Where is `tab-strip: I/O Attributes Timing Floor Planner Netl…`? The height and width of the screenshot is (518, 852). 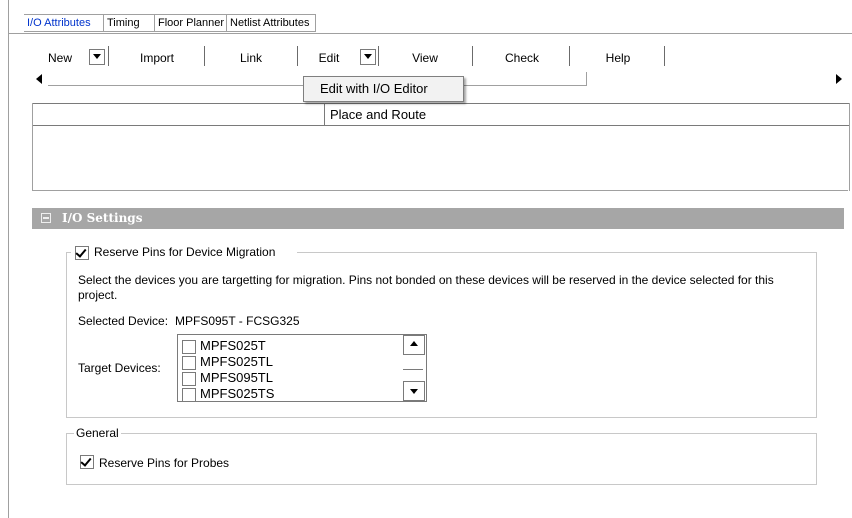
tab-strip: I/O Attributes Timing Floor Planner Netl… is located at coordinates (170, 23).